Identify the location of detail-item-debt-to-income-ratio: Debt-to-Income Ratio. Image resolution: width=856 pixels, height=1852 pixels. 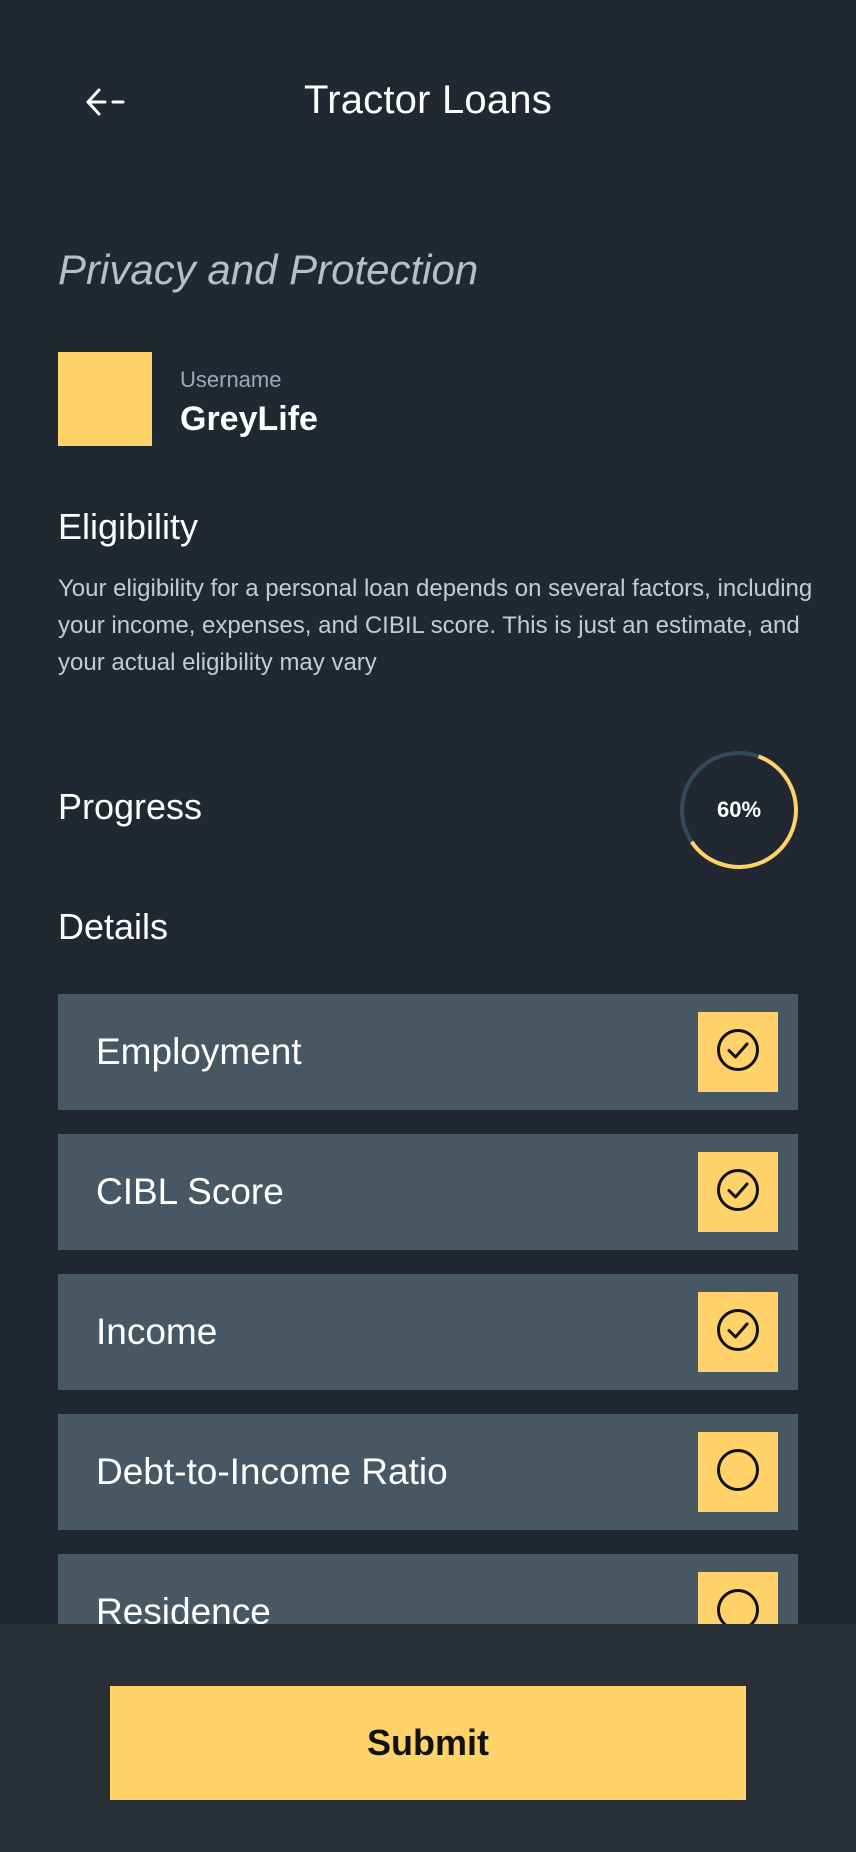
(428, 1472).